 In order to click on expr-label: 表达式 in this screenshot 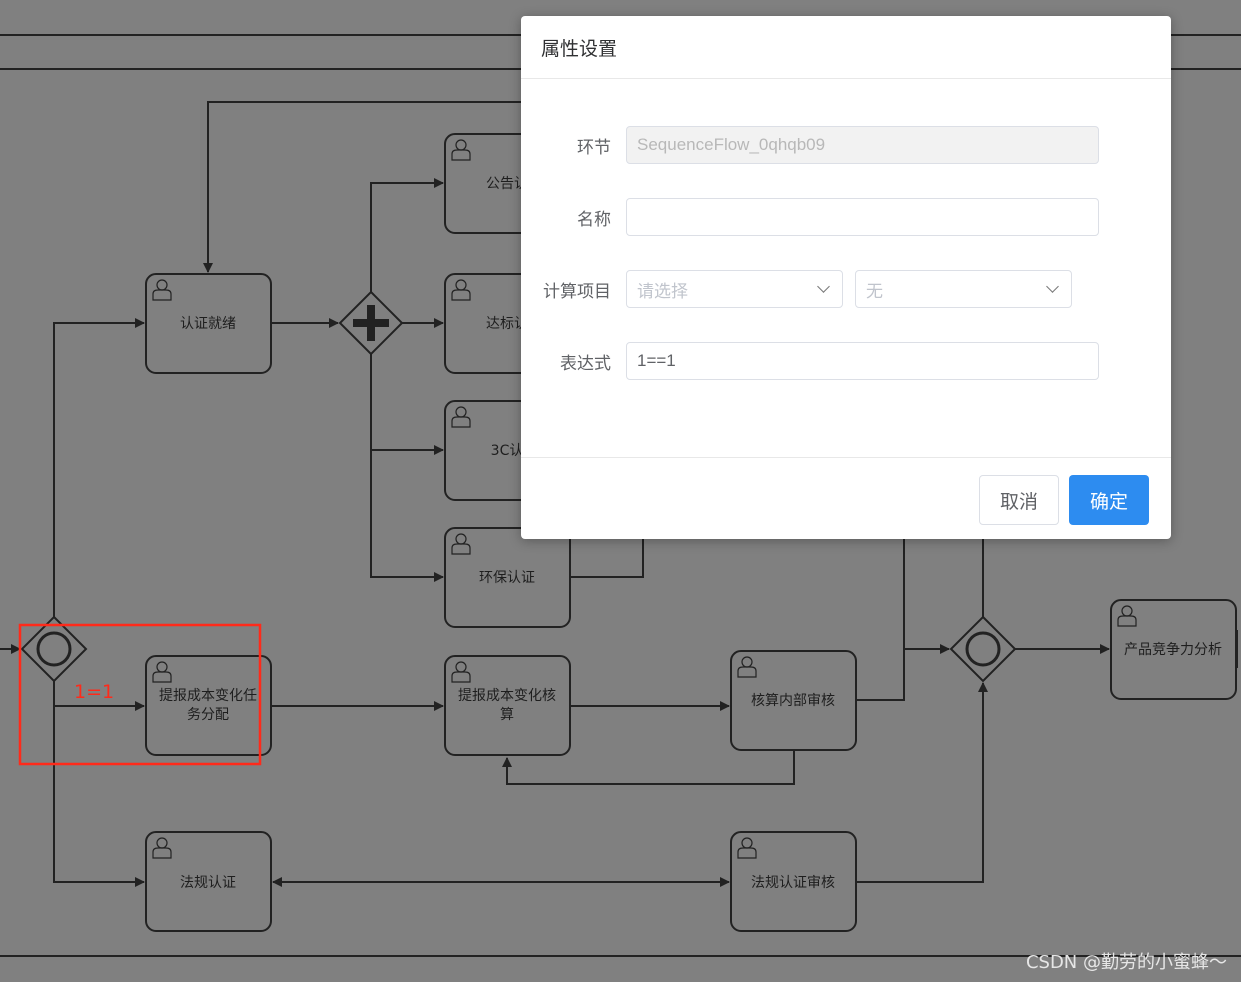, I will do `click(585, 363)`.